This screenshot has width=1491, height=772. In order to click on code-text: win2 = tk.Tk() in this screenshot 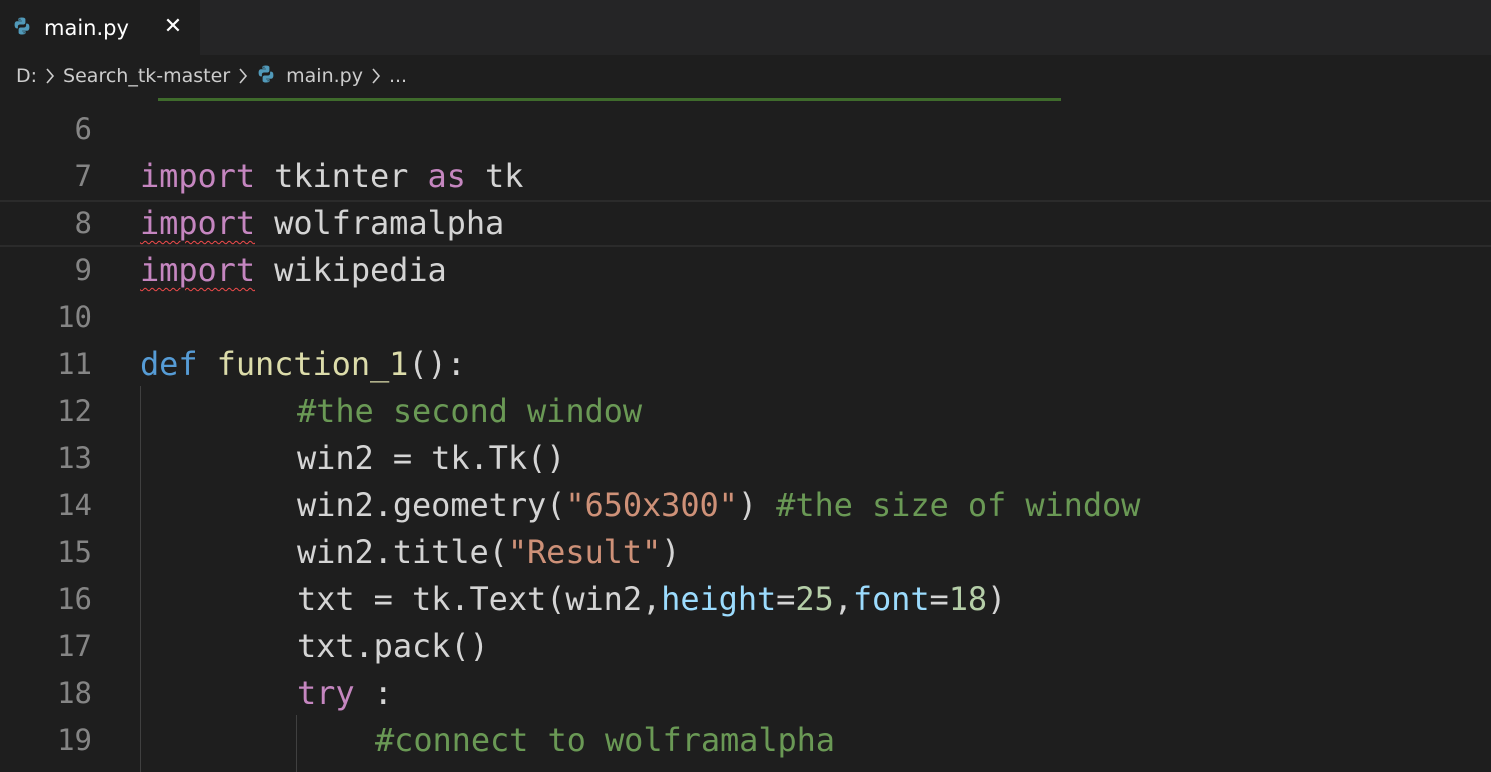, I will do `click(431, 458)`.